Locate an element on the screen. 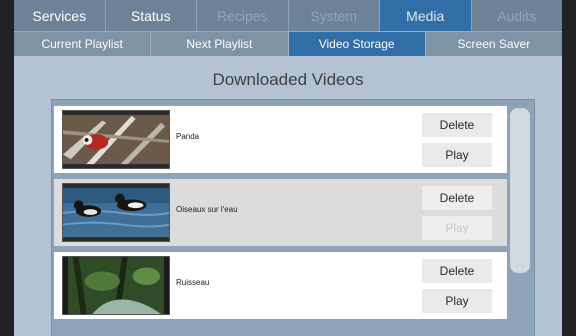 The height and width of the screenshot is (336, 576). tab-media: Media is located at coordinates (426, 15).